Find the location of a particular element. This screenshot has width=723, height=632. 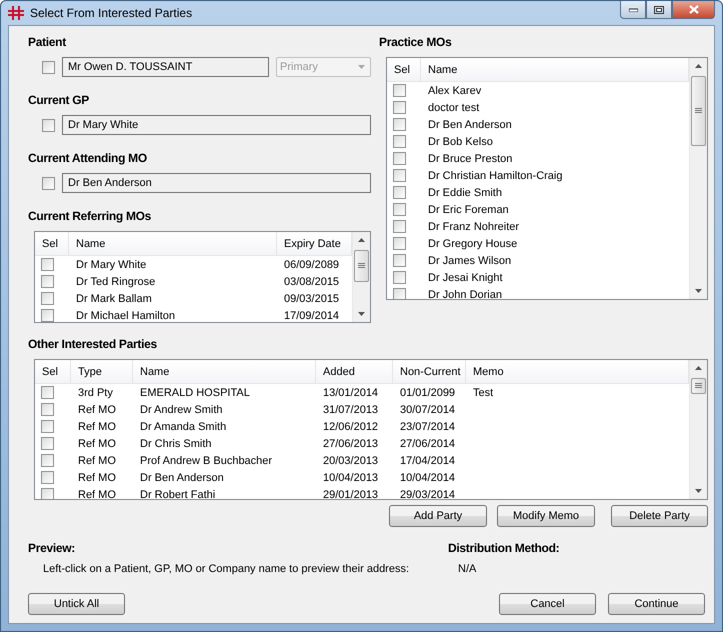

table-cell-text: Dr Robert Fathi is located at coordinates (177, 493).